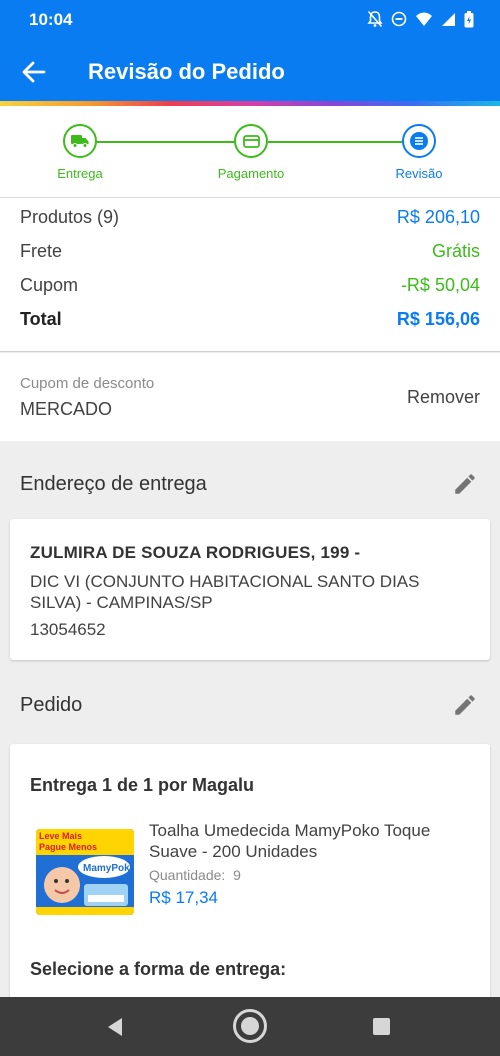 This screenshot has height=1056, width=500. I want to click on step-review: Revisão, so click(419, 152).